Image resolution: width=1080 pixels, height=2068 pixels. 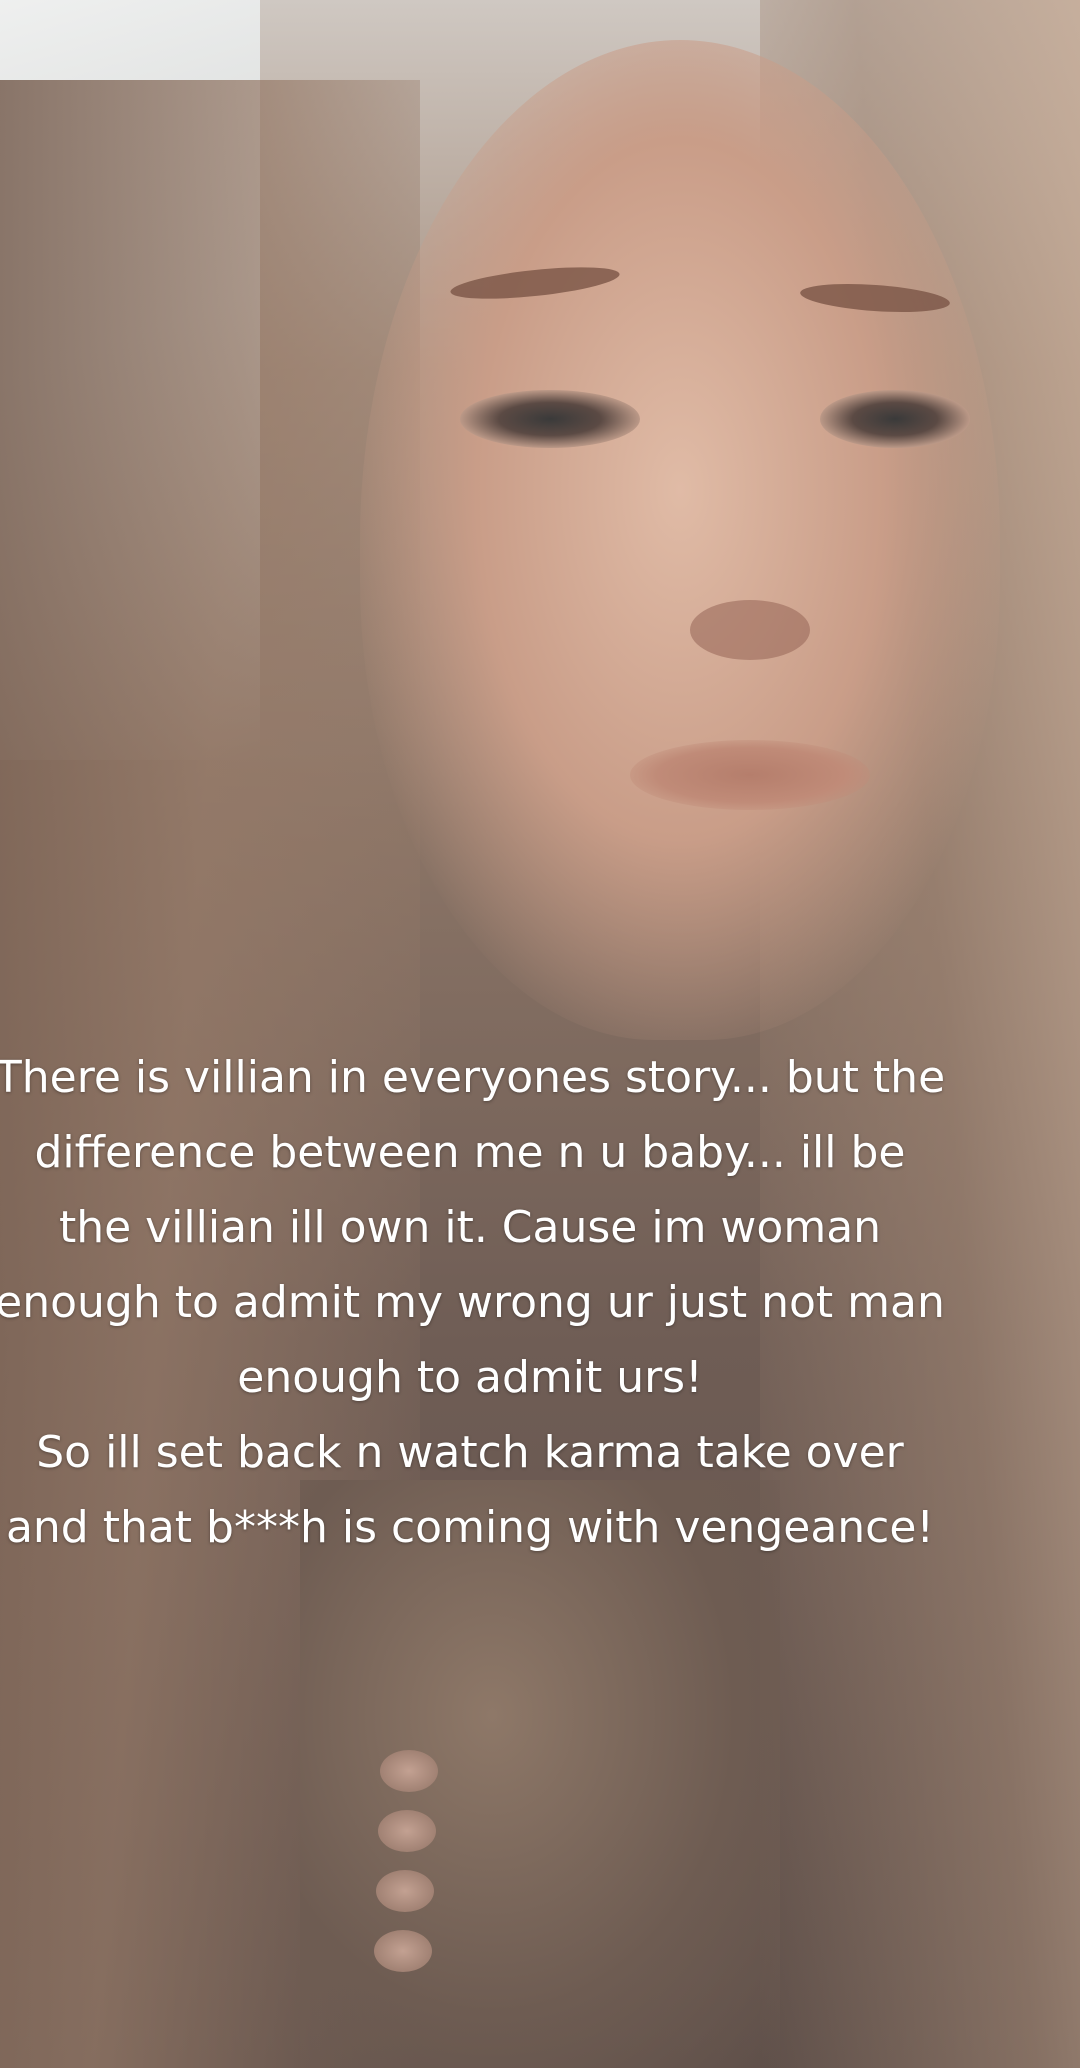 I want to click on left-eye, so click(x=550, y=419).